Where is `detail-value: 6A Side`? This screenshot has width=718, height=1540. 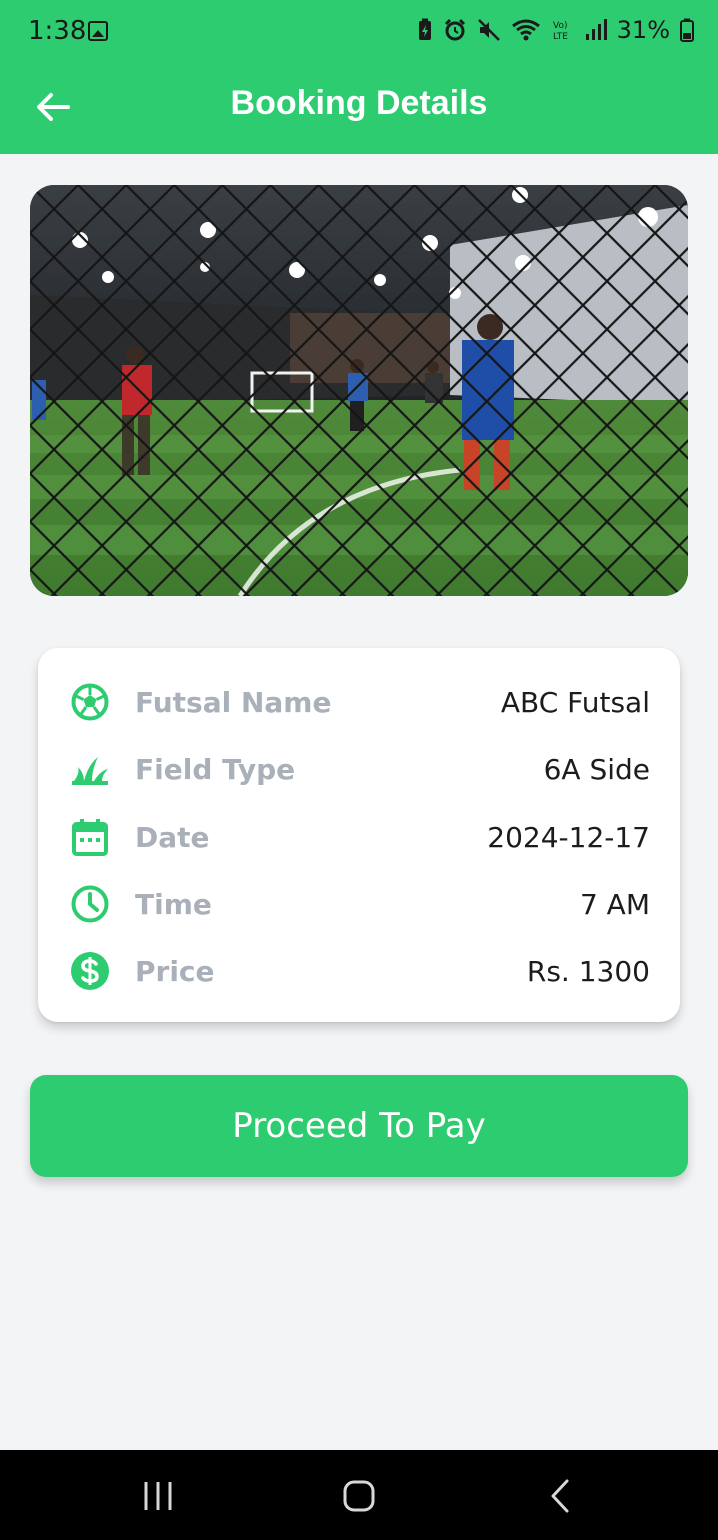 detail-value: 6A Side is located at coordinates (596, 769).